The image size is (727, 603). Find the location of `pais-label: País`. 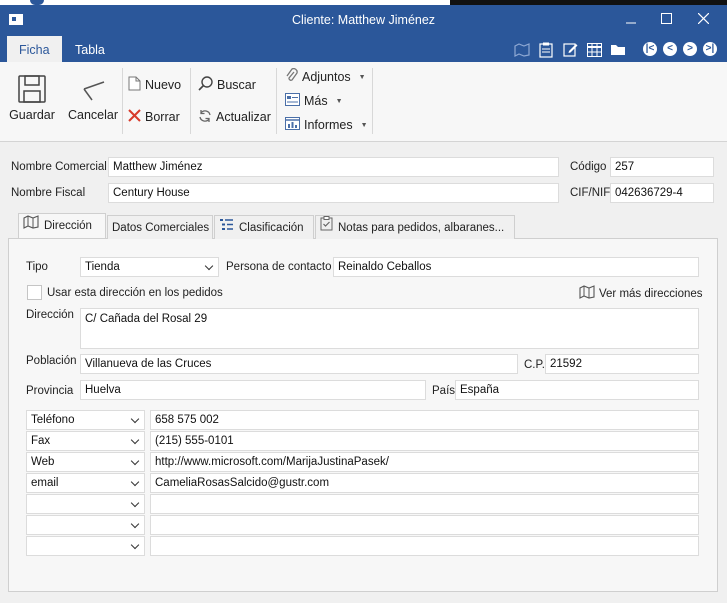

pais-label: País is located at coordinates (444, 391).